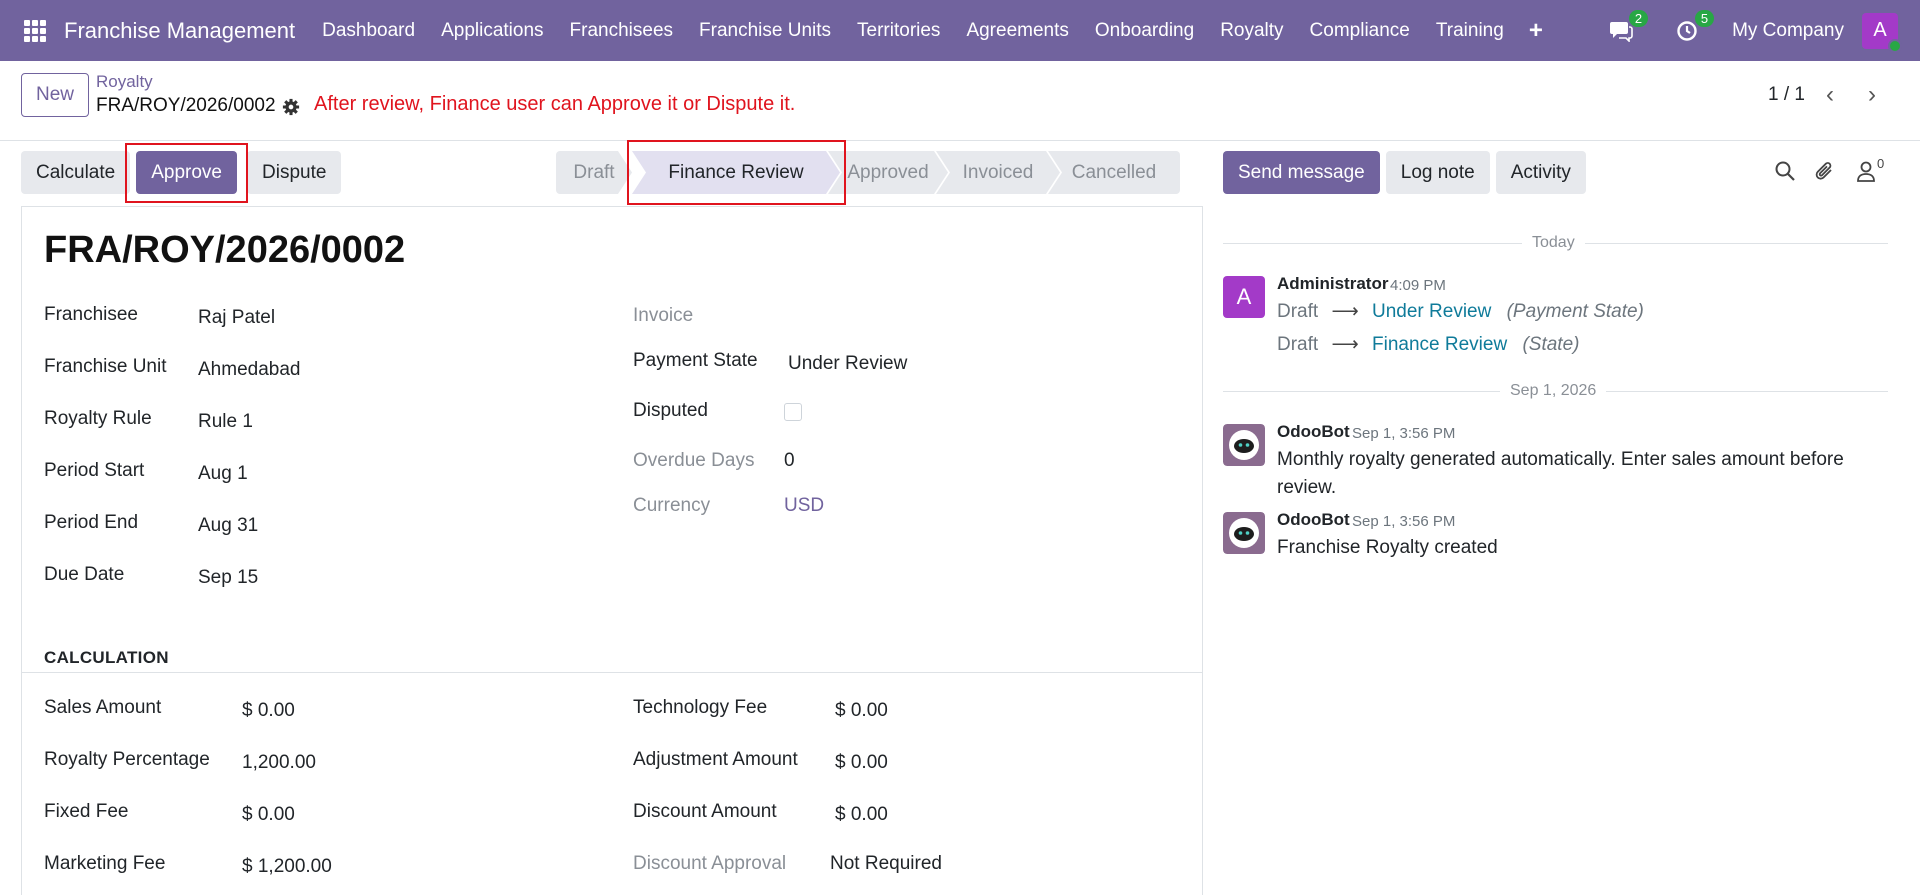 This screenshot has height=895, width=1920. I want to click on apps-grid-icon, so click(35, 30).